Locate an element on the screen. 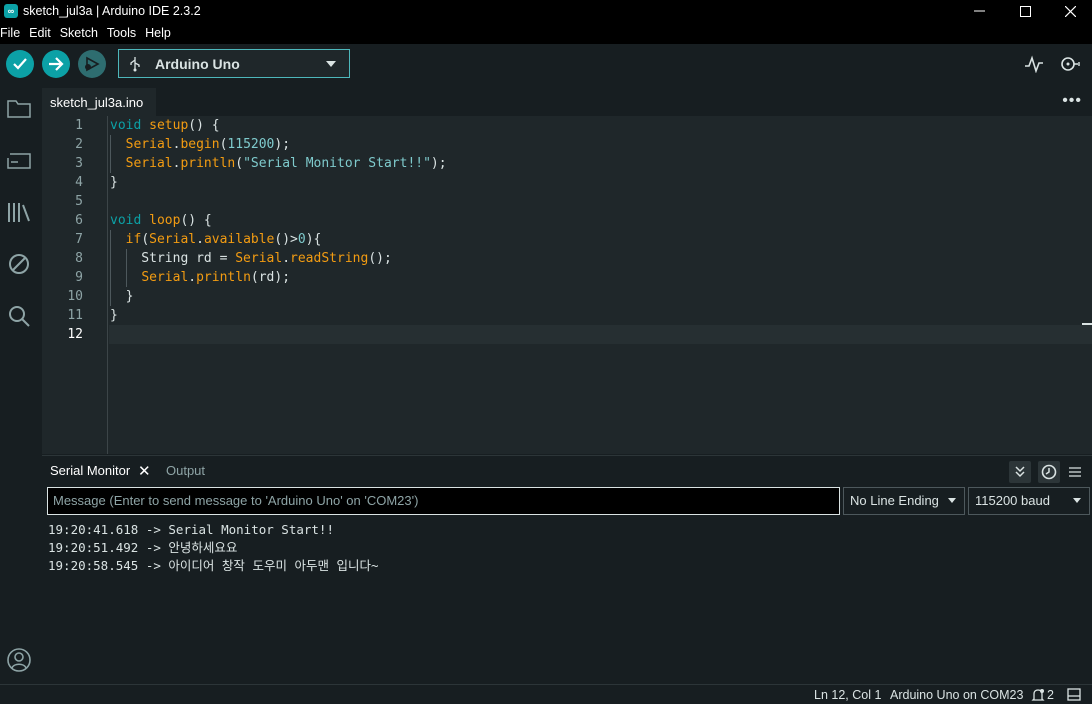 Image resolution: width=1092 pixels, height=704 pixels. close-tab-icon: ✕ is located at coordinates (144, 471).